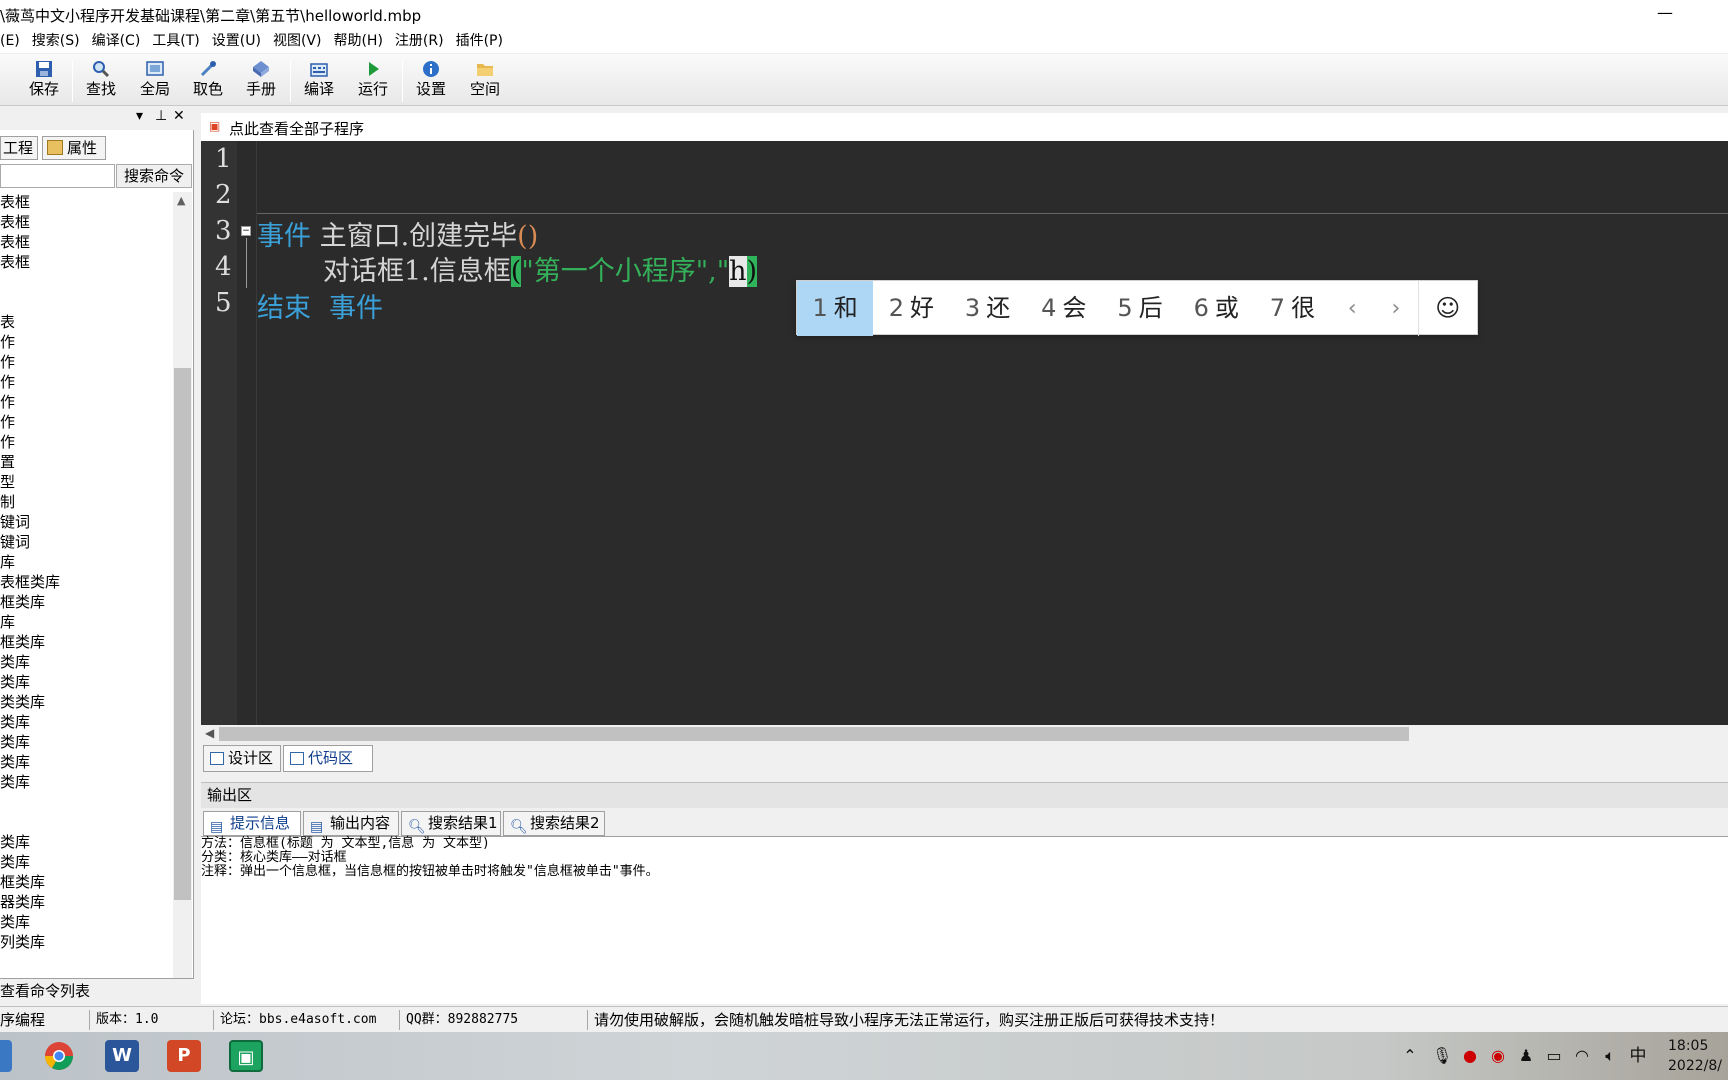 This screenshot has width=1728, height=1080. What do you see at coordinates (1554, 1056) in the screenshot?
I see `network-adapter-icon: ▭` at bounding box center [1554, 1056].